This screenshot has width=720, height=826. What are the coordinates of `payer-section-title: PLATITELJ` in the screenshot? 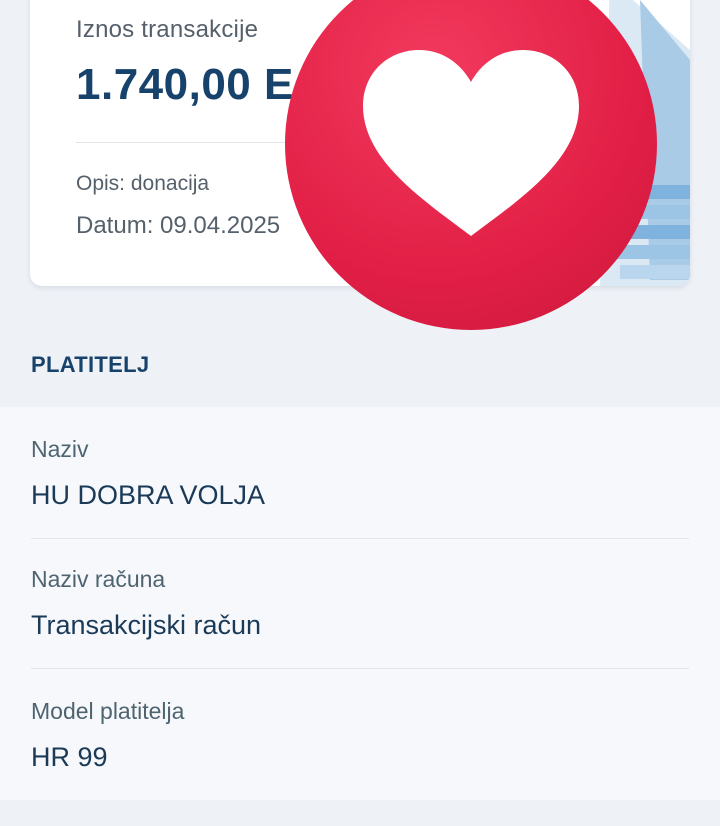 It's located at (90, 364).